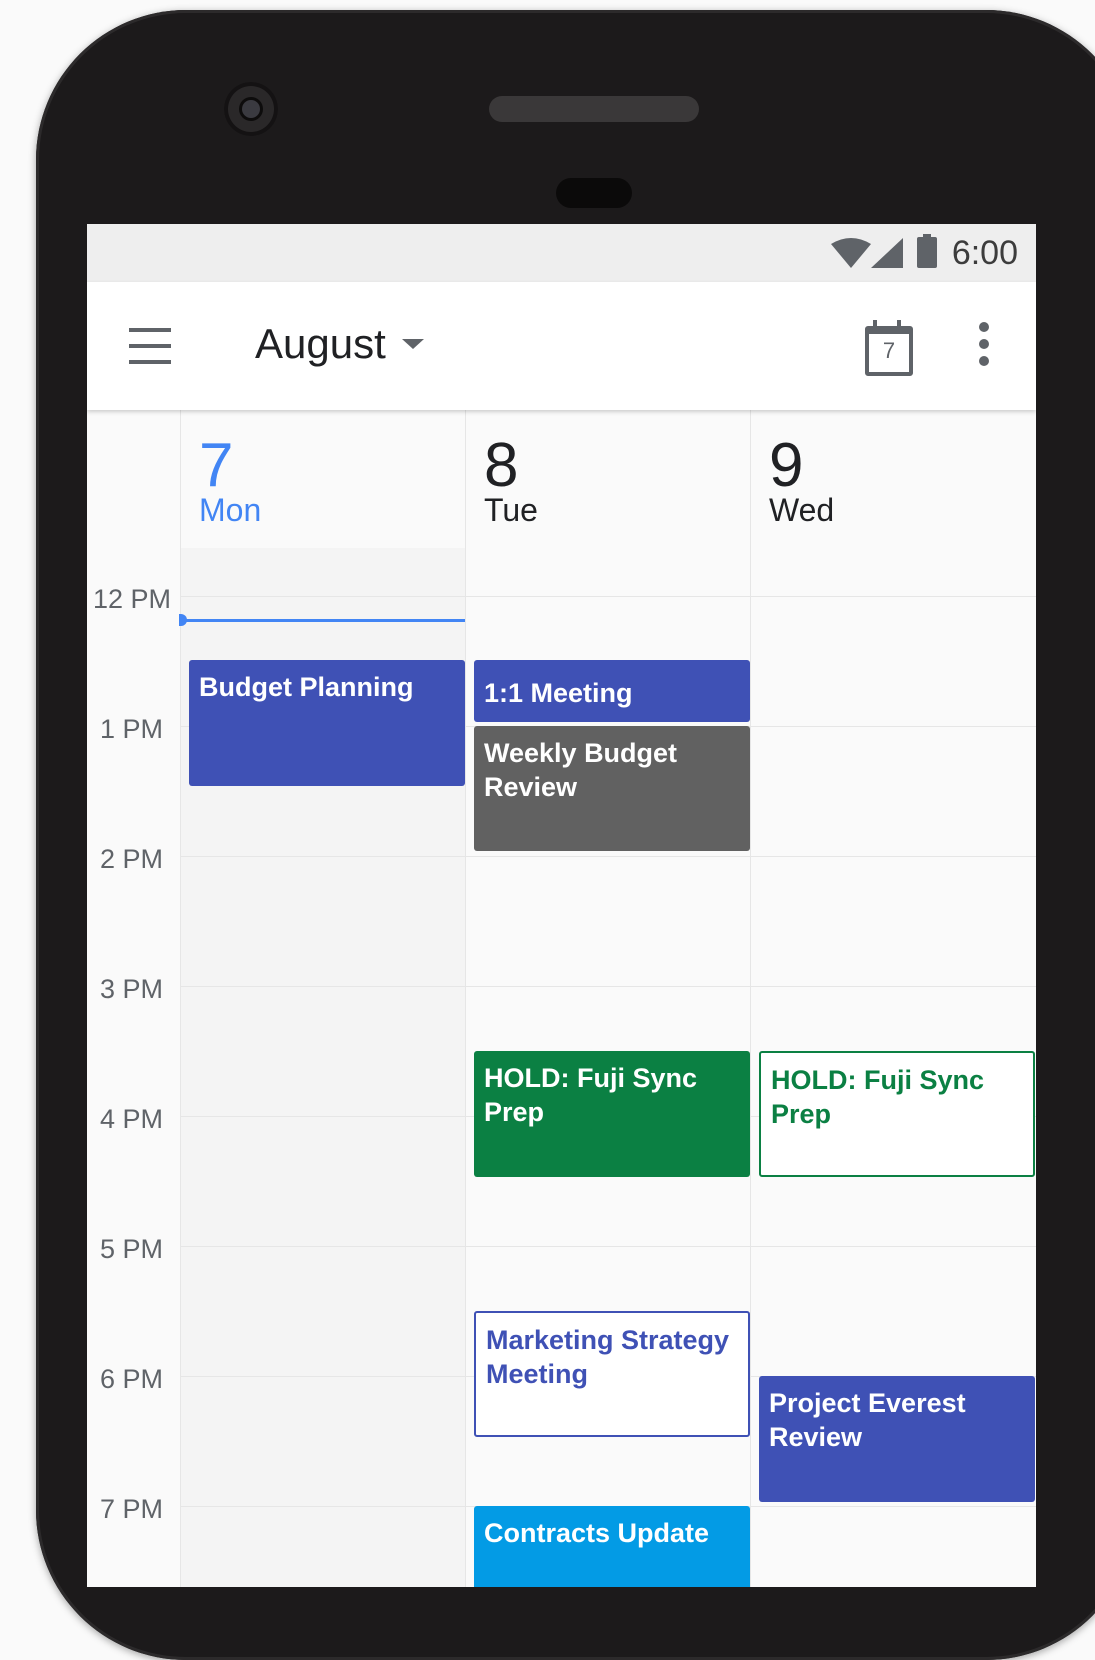  Describe the element at coordinates (132, 989) in the screenshot. I see `hour-label: 3 PM` at that location.